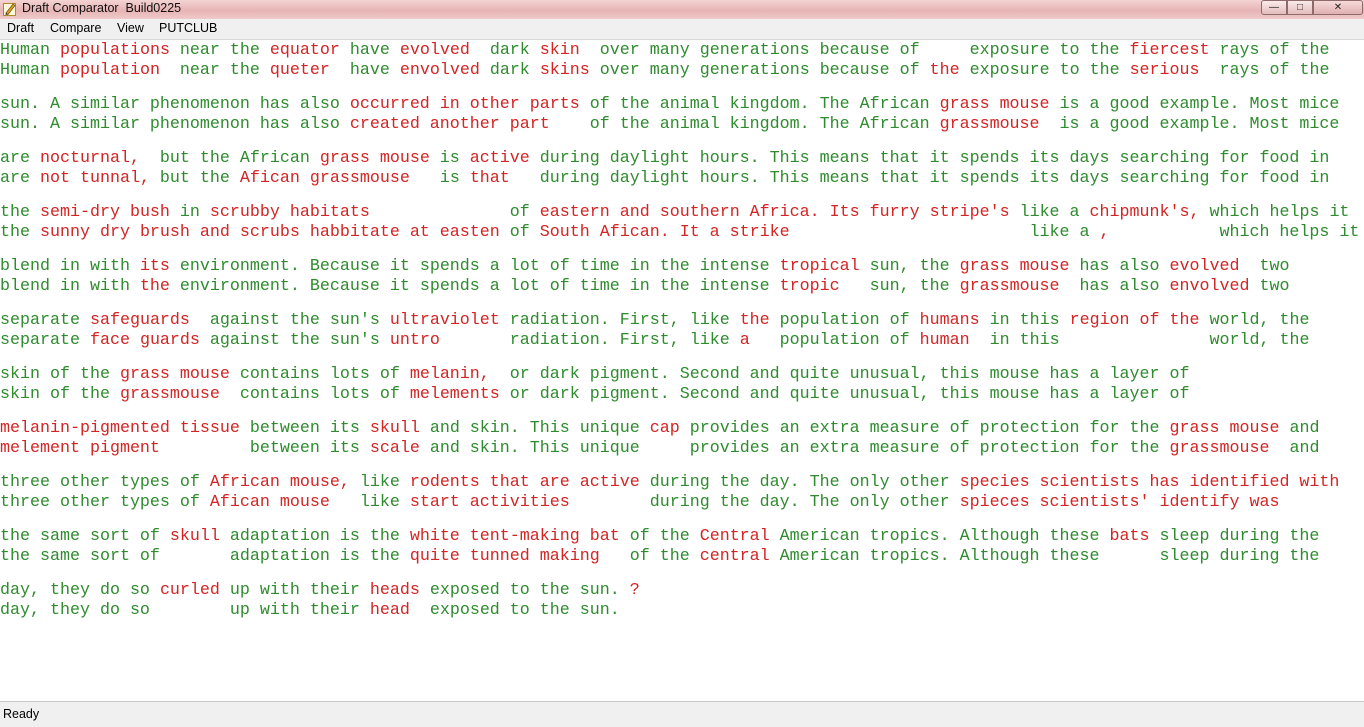  I want to click on mismatch-segment: scrubby habitats, so click(354, 212).